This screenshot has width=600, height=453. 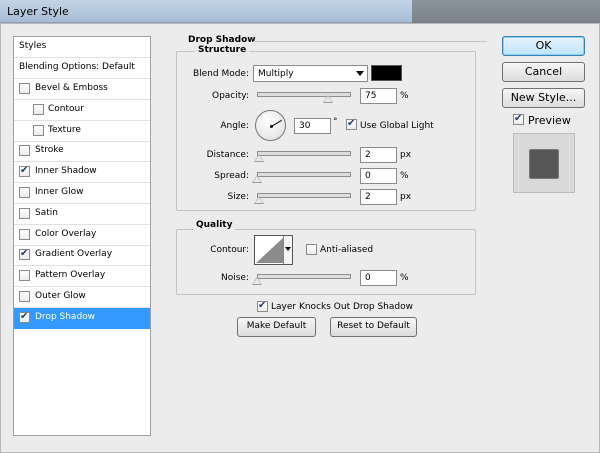 I want to click on style-item-label: Texture, so click(x=64, y=129).